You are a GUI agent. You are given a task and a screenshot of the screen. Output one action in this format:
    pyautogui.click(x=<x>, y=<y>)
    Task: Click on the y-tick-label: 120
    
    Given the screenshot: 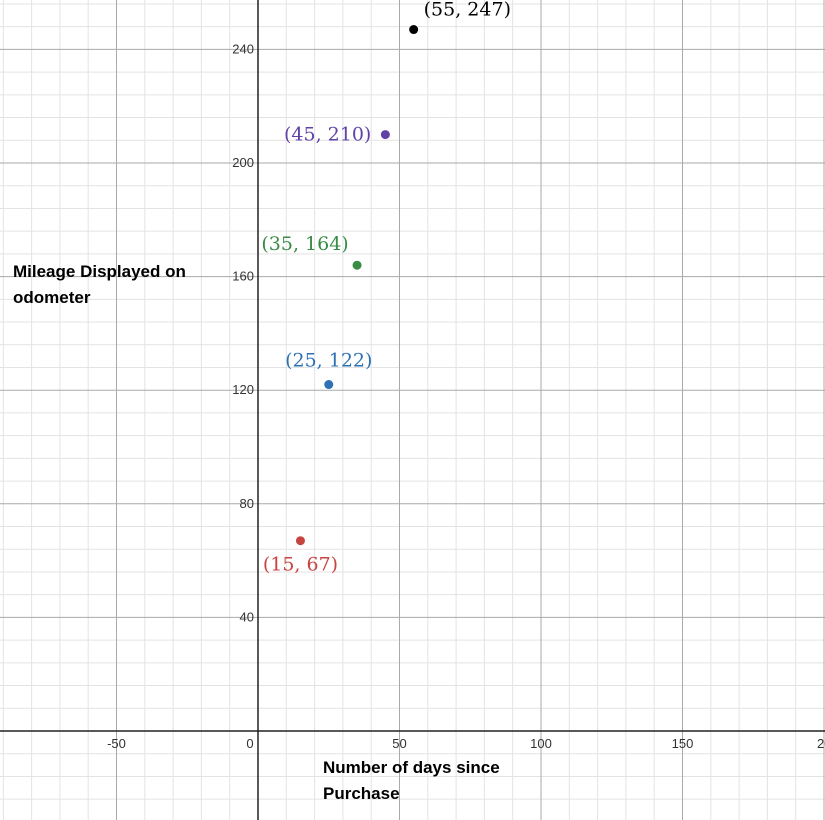 What is the action you would take?
    pyautogui.click(x=243, y=389)
    